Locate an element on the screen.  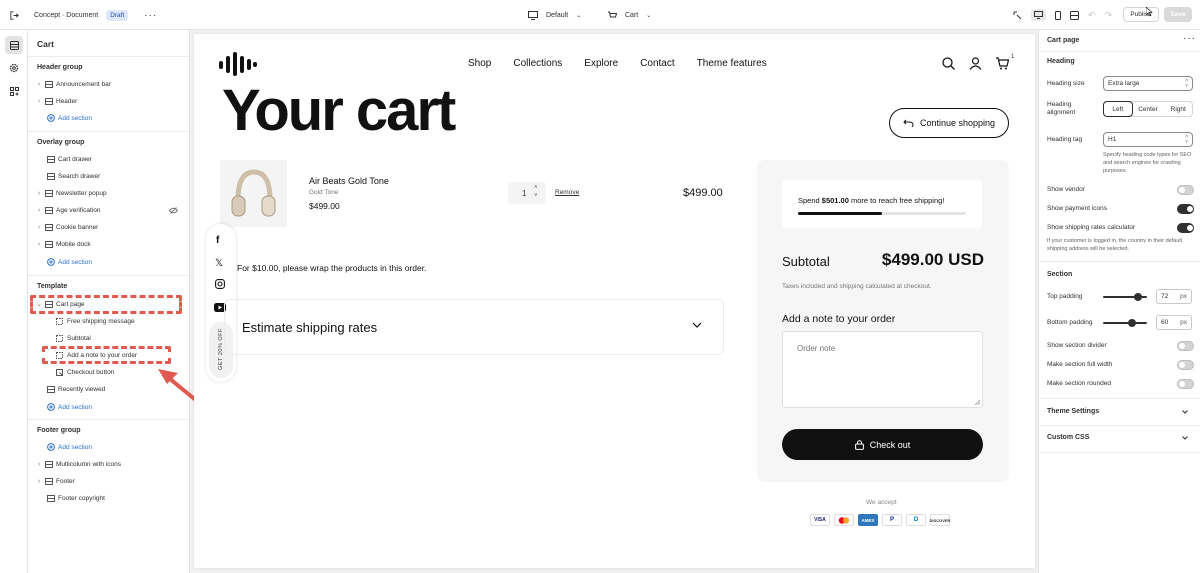
bottom-padding-input: 60 px is located at coordinates (1174, 322).